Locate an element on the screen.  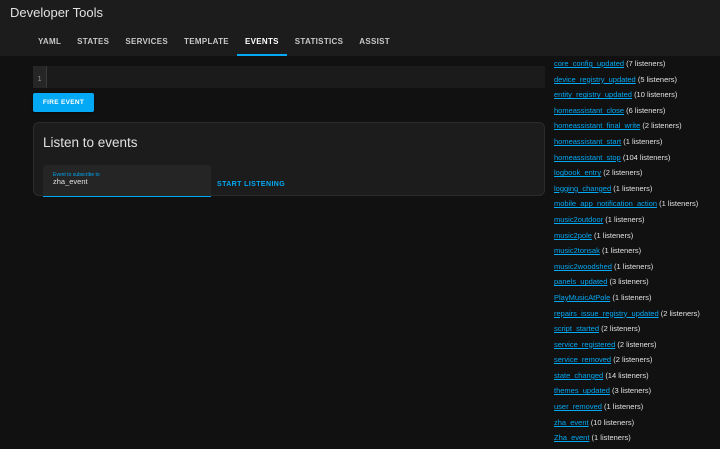
listener-count: (14 listeners) is located at coordinates (627, 375).